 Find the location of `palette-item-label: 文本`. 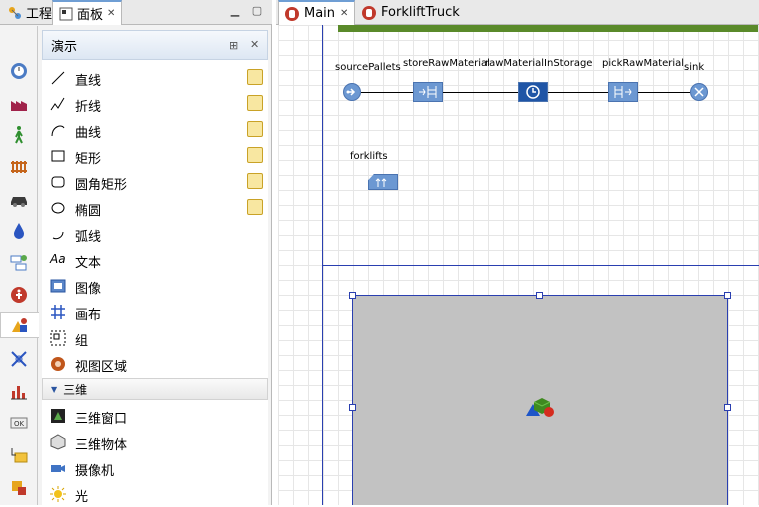

palette-item-label: 文本 is located at coordinates (88, 263).